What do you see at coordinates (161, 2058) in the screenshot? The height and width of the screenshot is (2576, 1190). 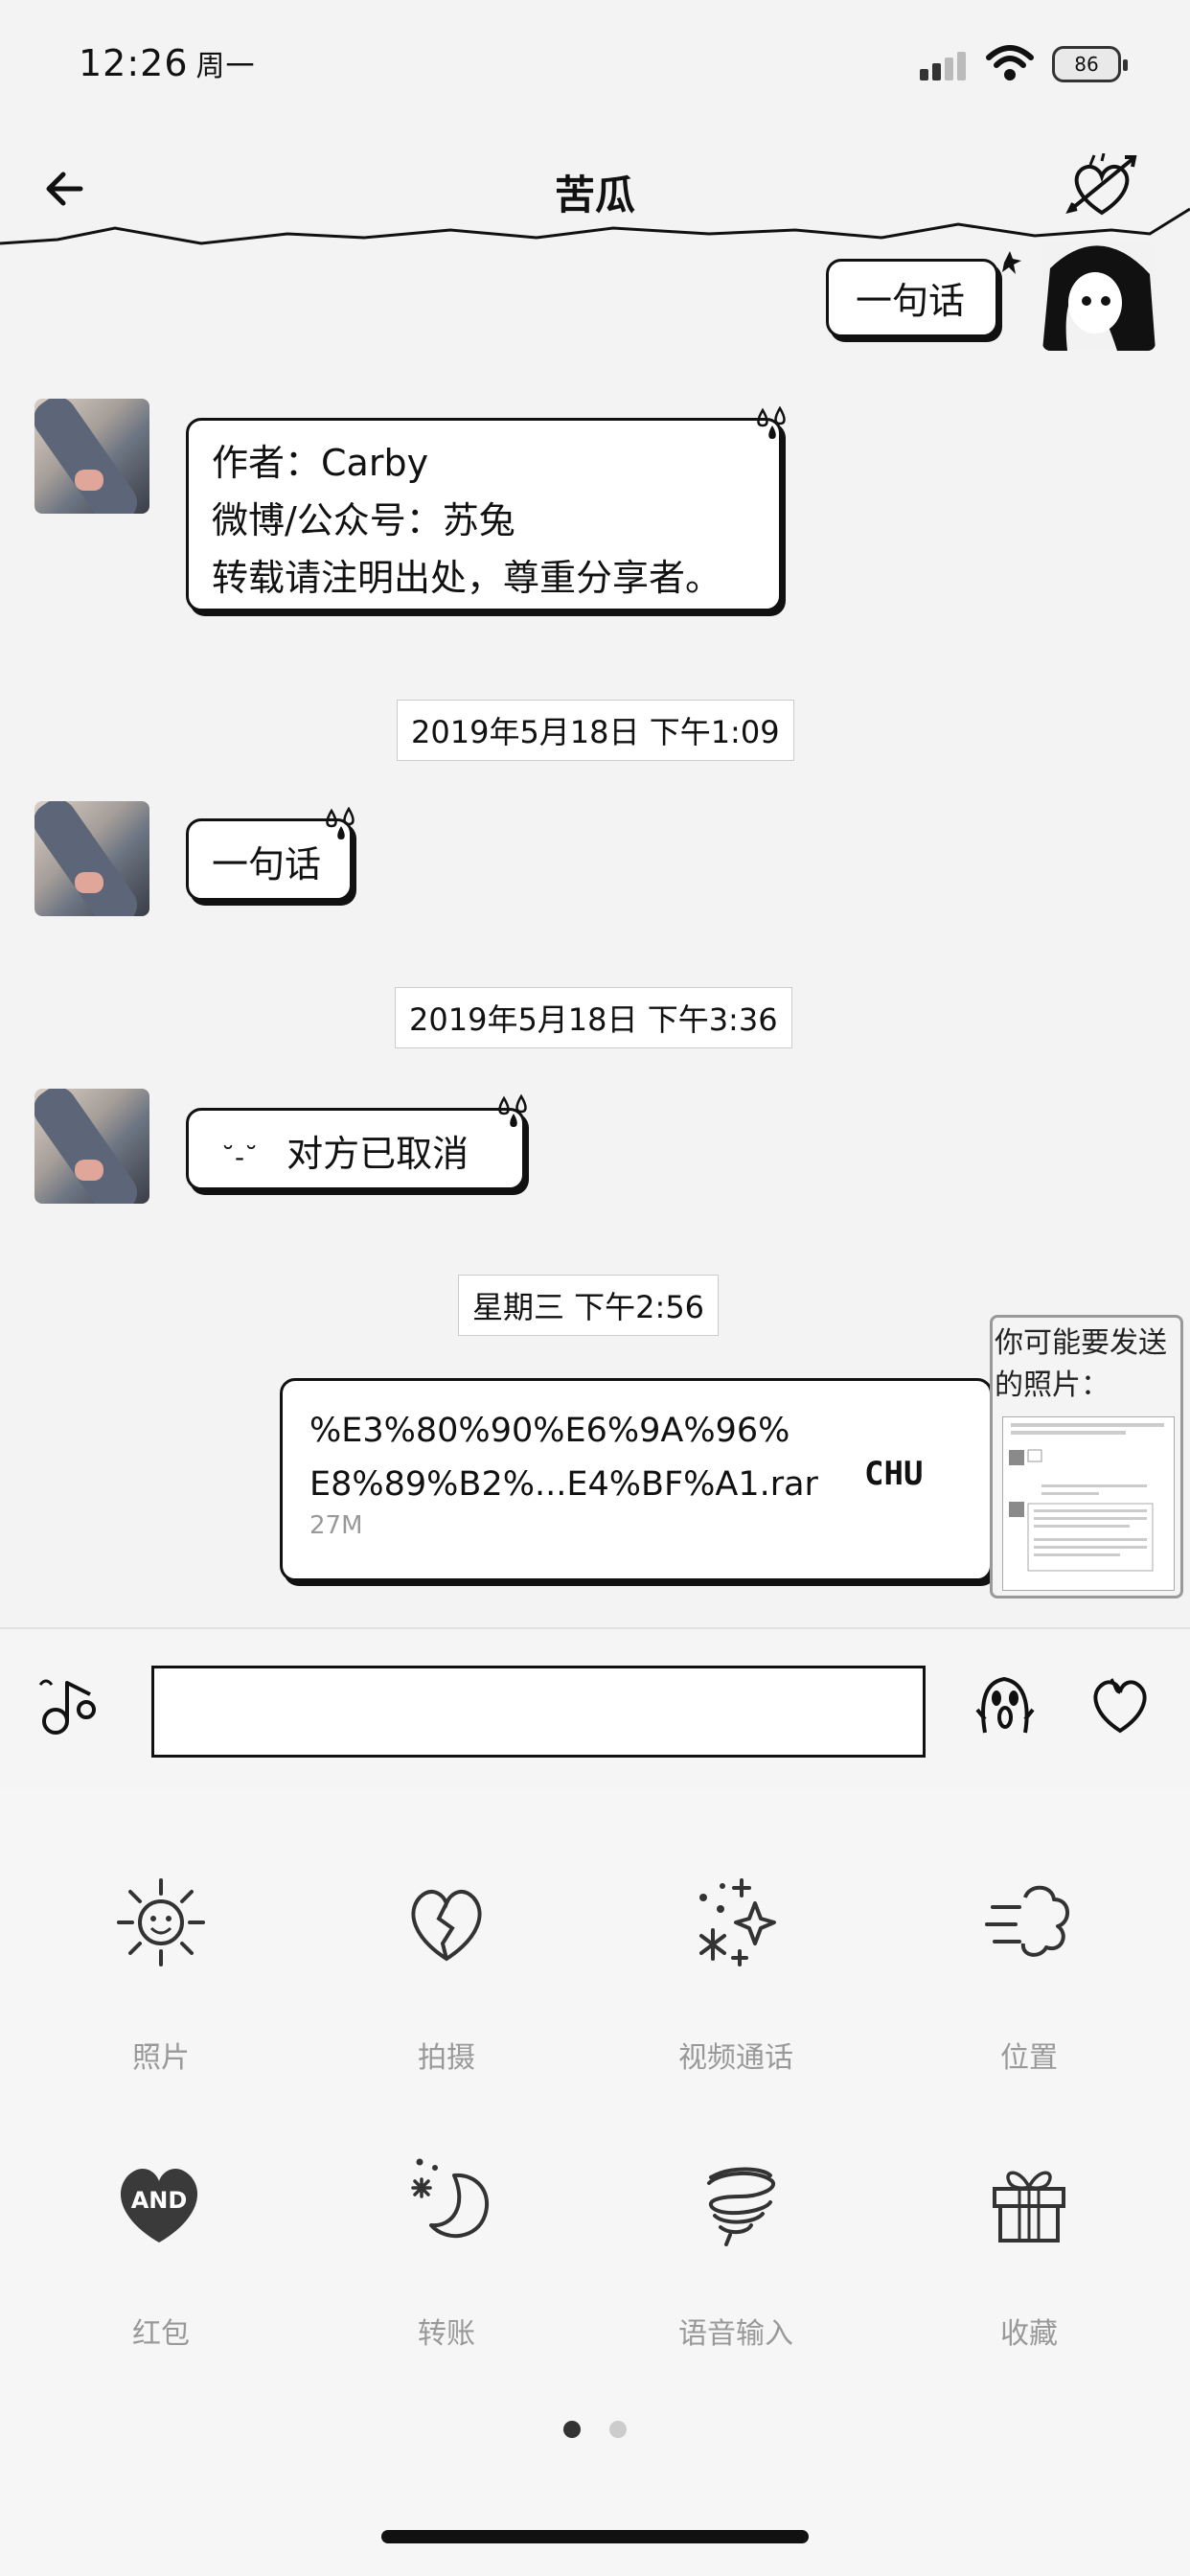 I see `tool-label: 照片` at bounding box center [161, 2058].